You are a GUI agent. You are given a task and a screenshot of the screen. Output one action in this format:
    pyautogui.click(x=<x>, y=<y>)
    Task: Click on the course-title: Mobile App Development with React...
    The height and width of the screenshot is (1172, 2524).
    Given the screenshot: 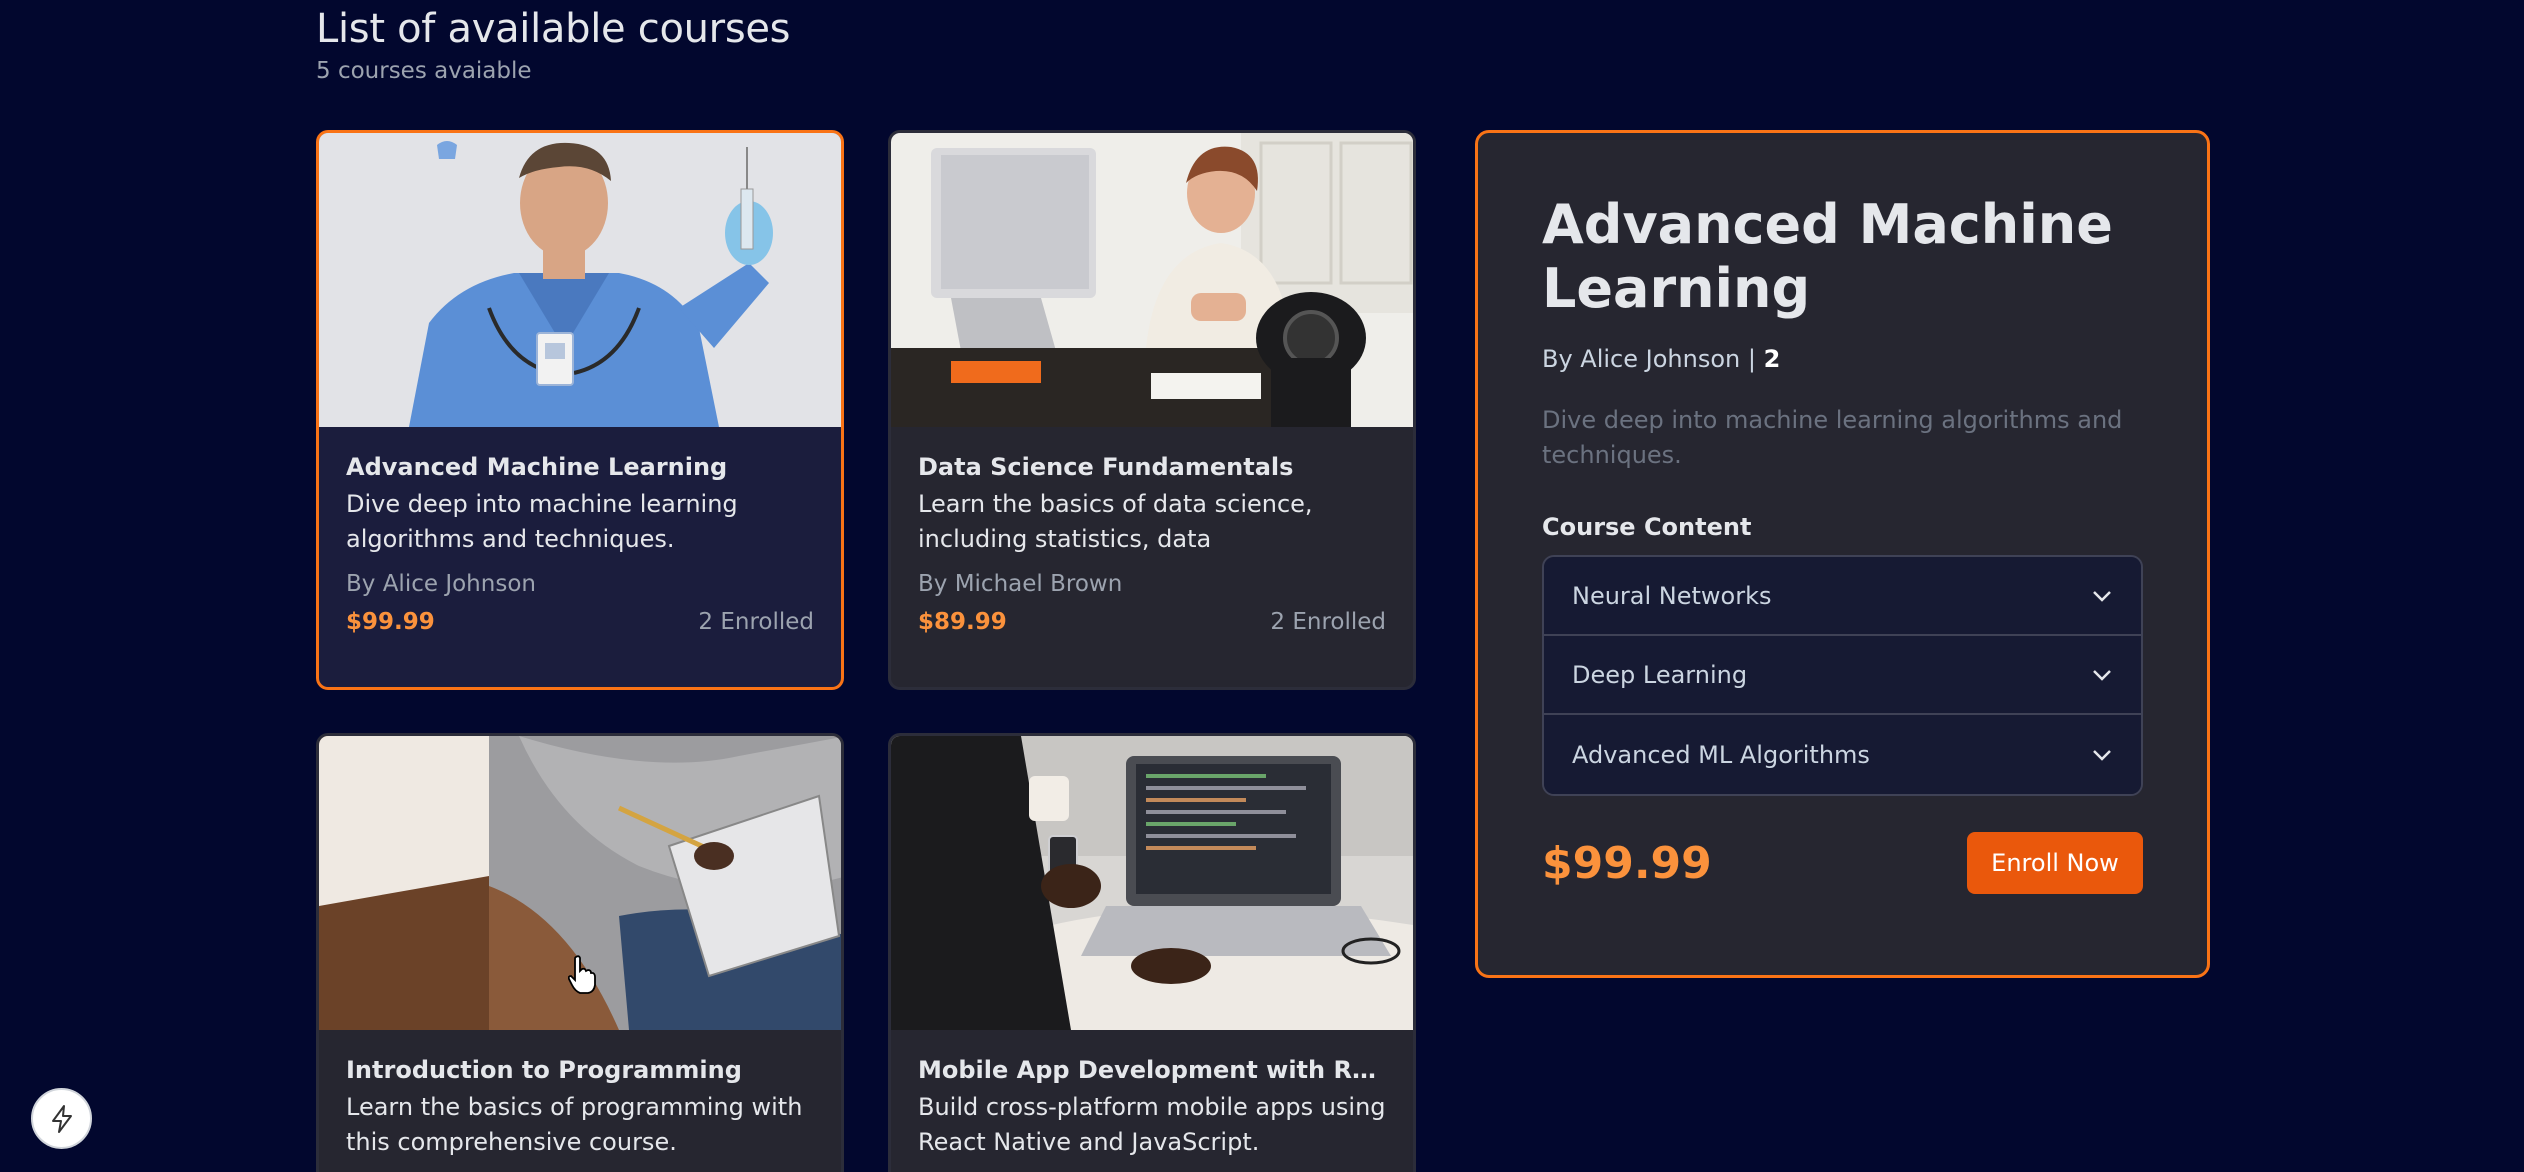 What is the action you would take?
    pyautogui.click(x=1152, y=1070)
    